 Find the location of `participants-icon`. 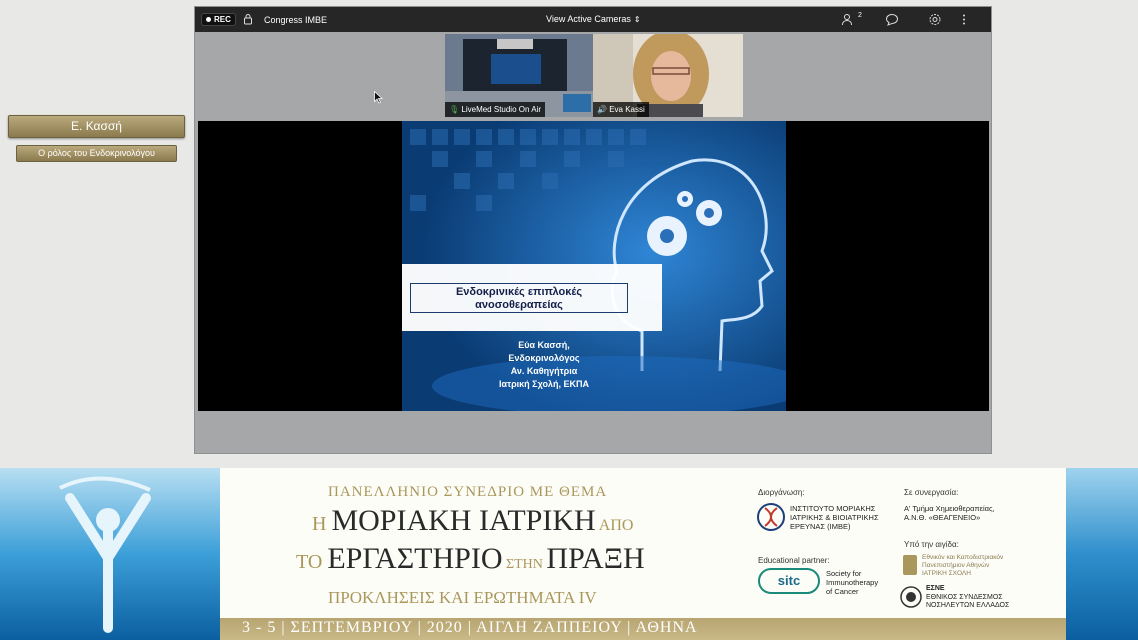

participants-icon is located at coordinates (848, 19).